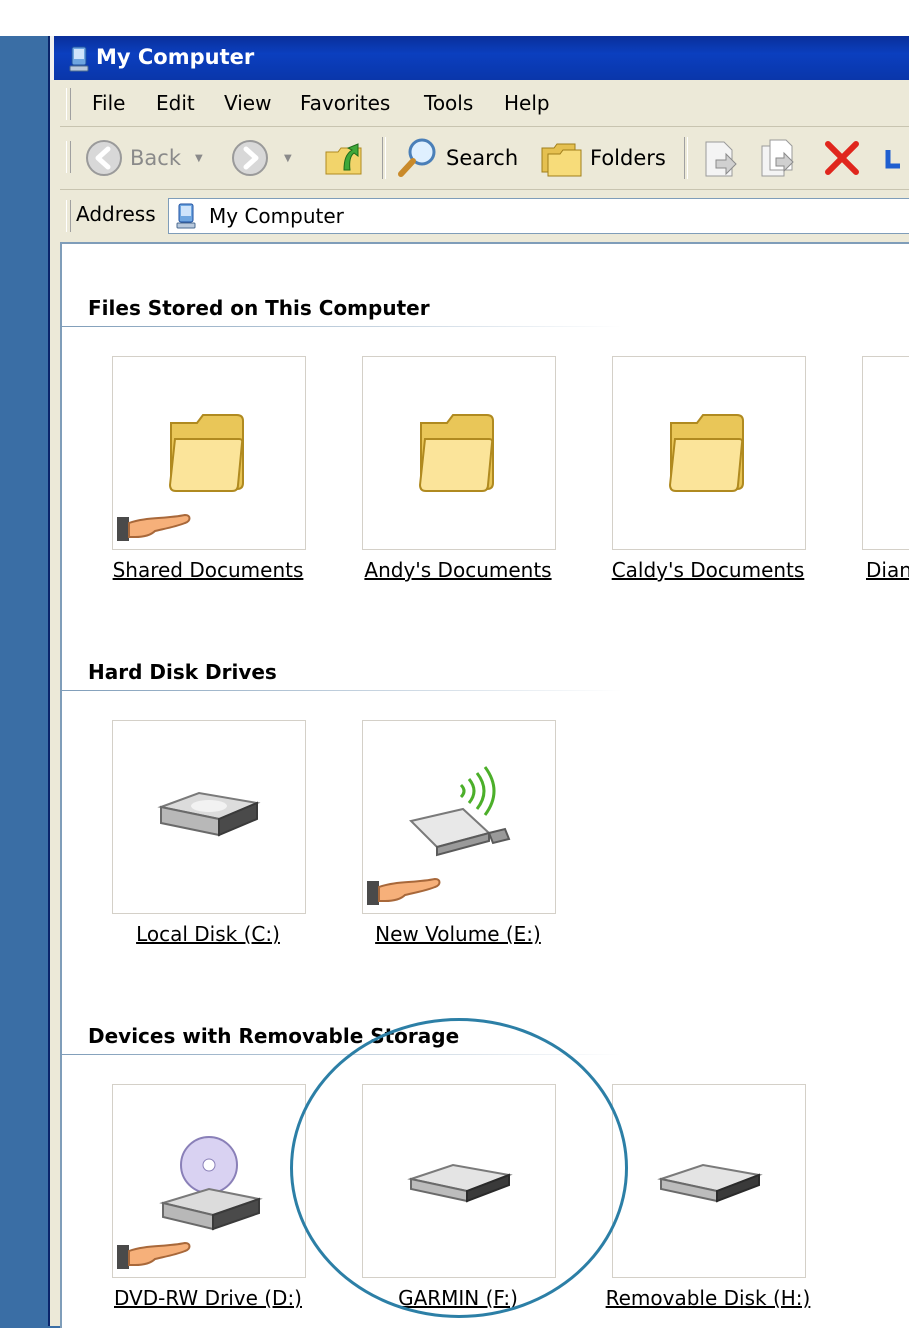 The height and width of the screenshot is (1328, 909). What do you see at coordinates (250, 158) in the screenshot?
I see `forward-arrow-icon` at bounding box center [250, 158].